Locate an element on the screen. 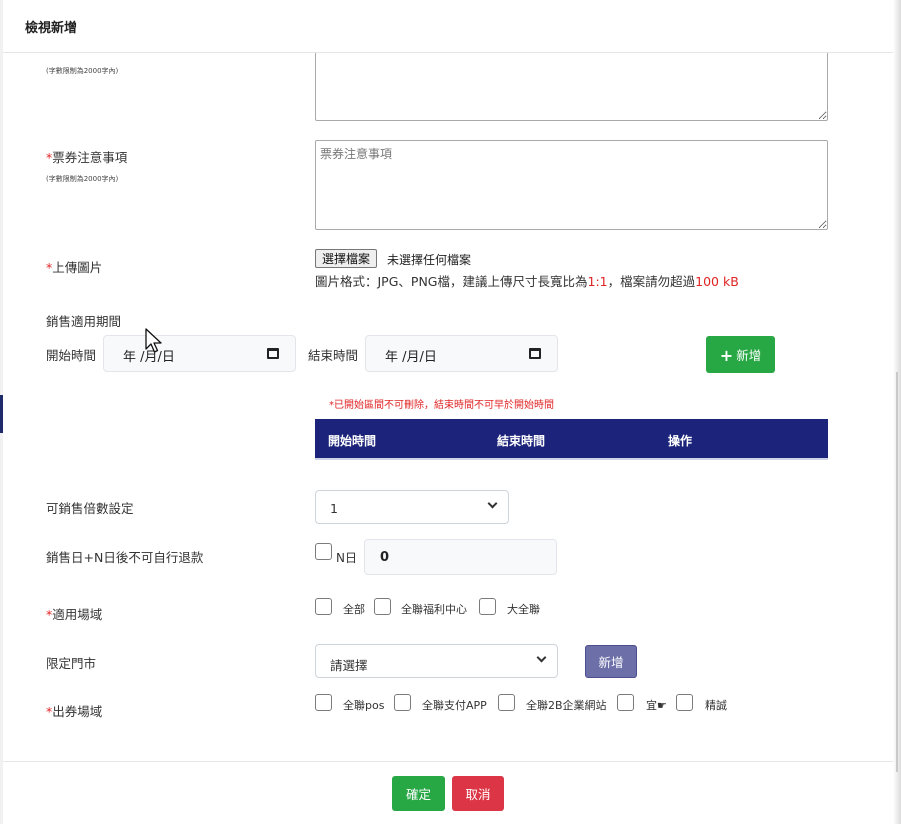  start-time-label: 開始時間 is located at coordinates (71, 355).